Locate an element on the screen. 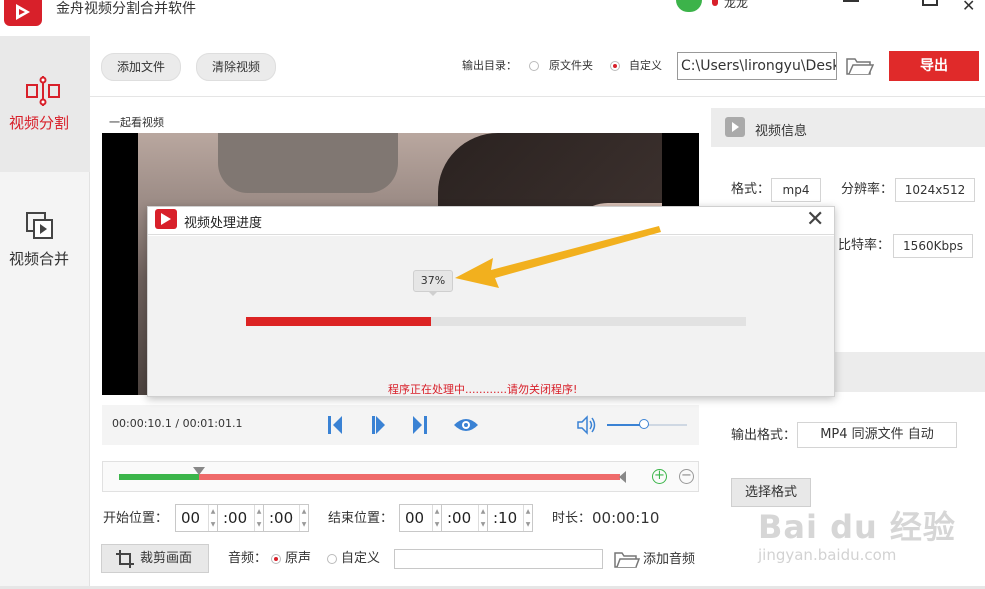 The height and width of the screenshot is (589, 985). minimize-icon is located at coordinates (851, 1).